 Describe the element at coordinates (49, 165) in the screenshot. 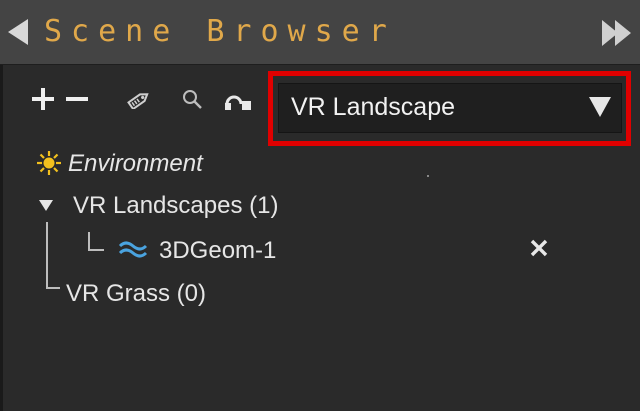

I see `sun-icon` at that location.